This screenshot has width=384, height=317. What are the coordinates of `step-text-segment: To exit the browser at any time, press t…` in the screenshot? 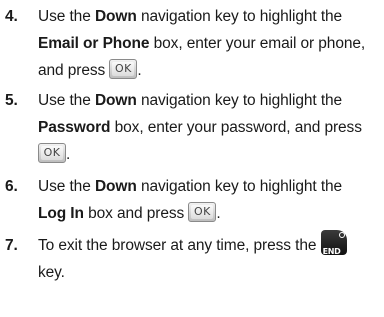 It's located at (179, 245).